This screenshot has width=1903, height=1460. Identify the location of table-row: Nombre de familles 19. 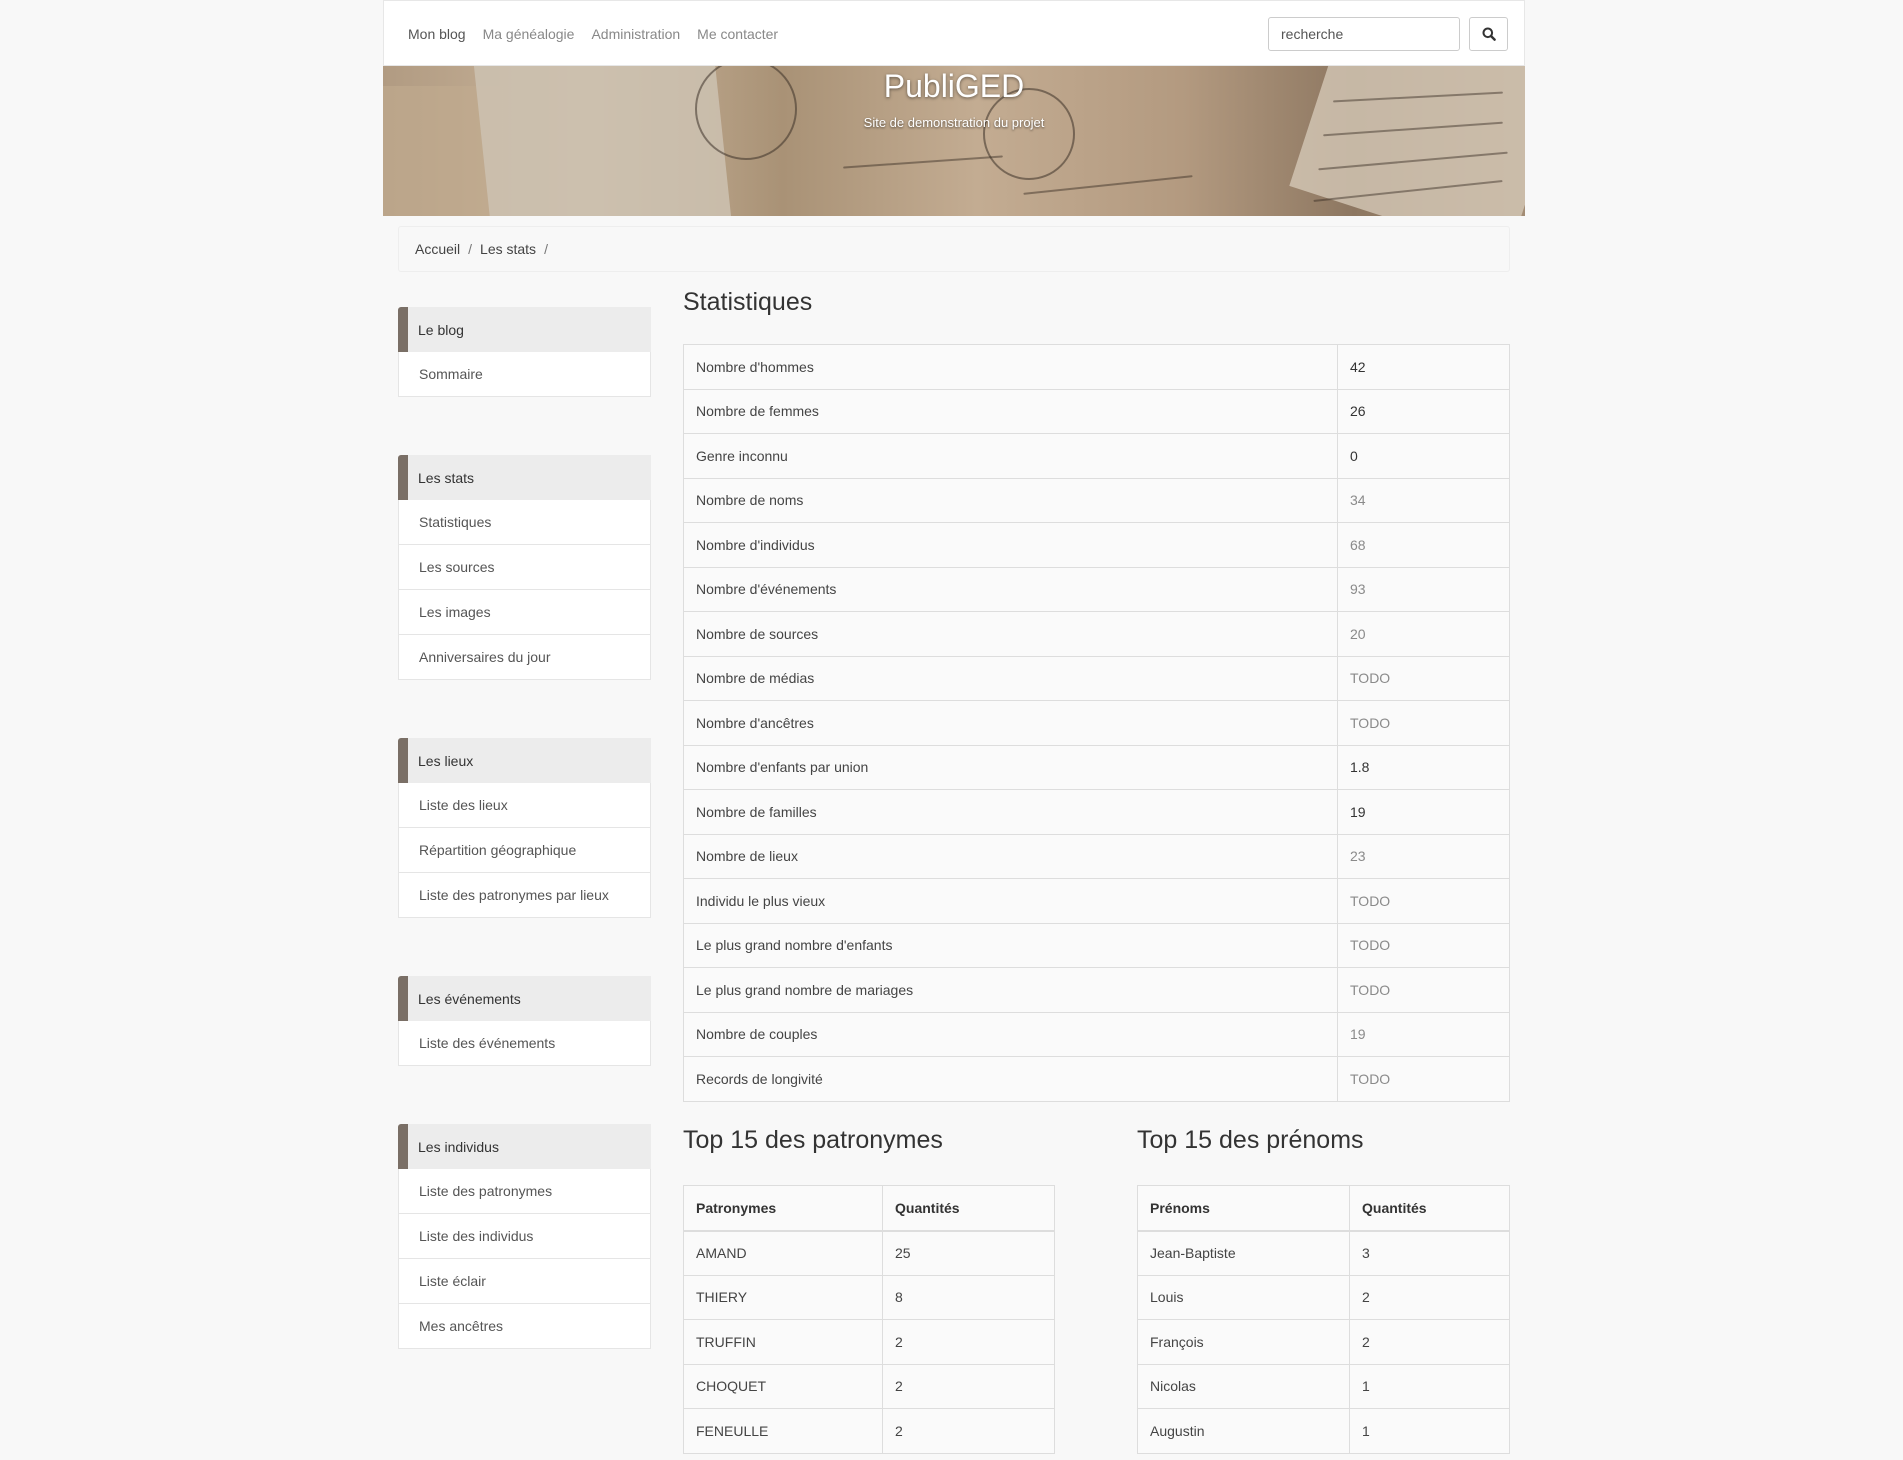
(1096, 812).